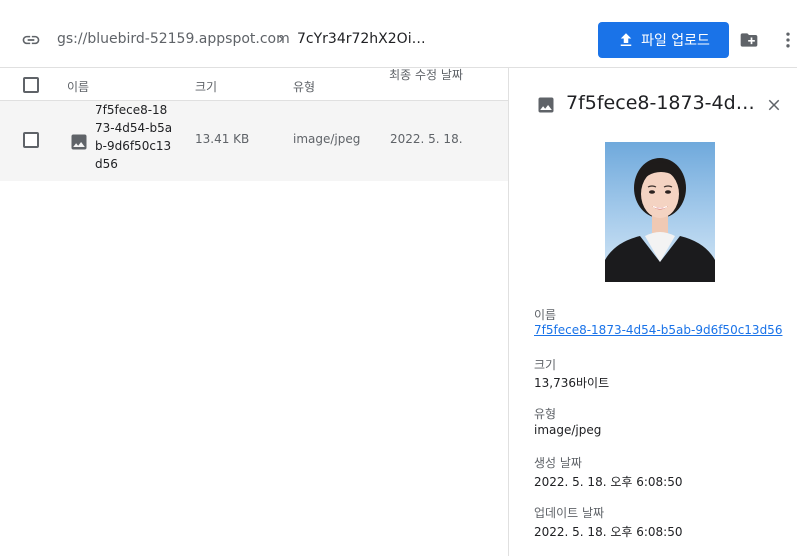 The height and width of the screenshot is (556, 797). What do you see at coordinates (572, 383) in the screenshot?
I see `size-value: 13,736바이트` at bounding box center [572, 383].